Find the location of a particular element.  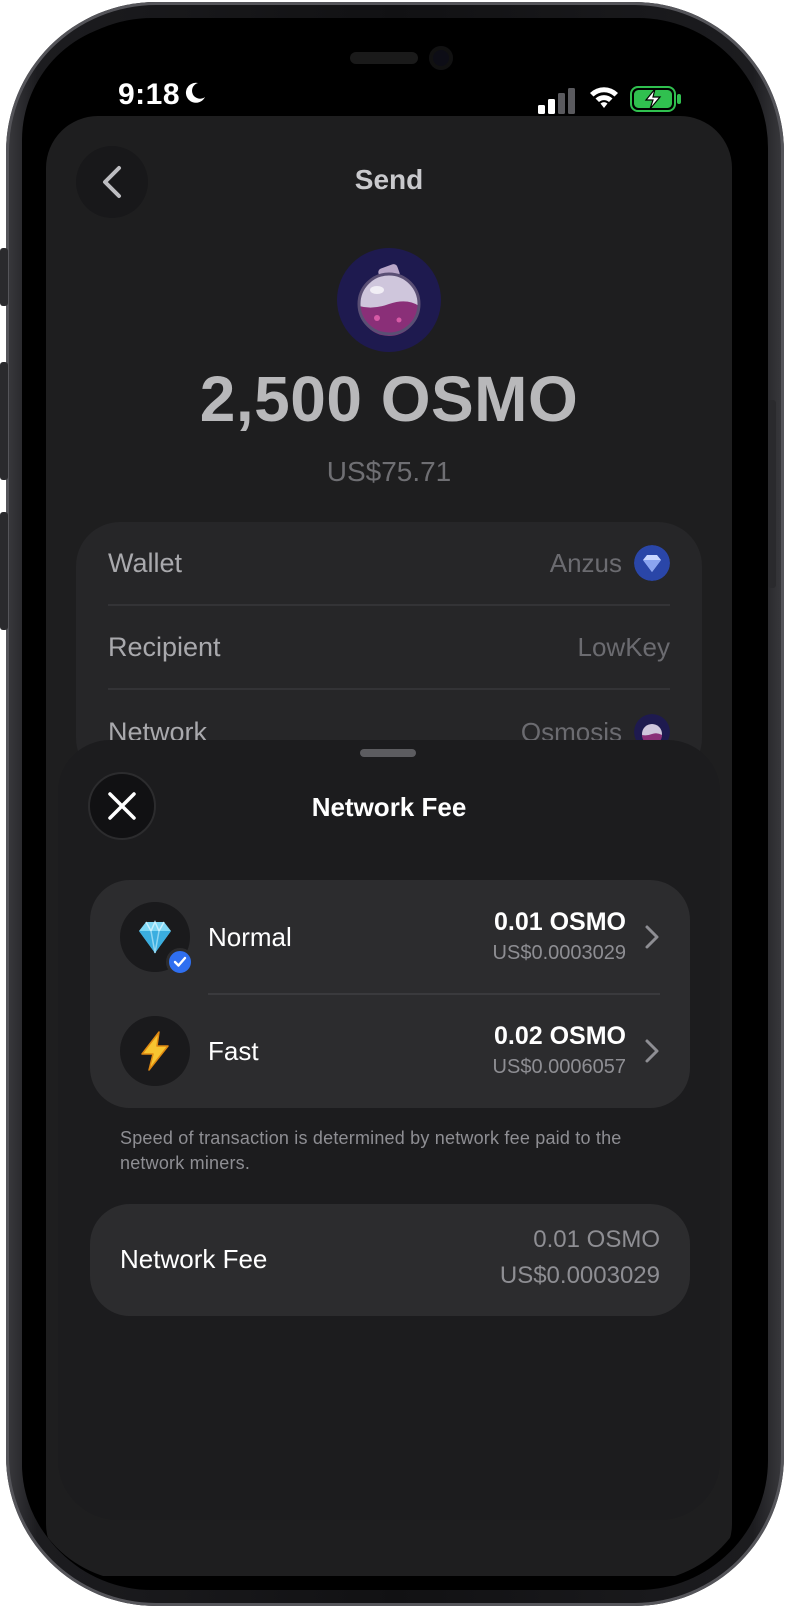

volume-up-button is located at coordinates (4, 421).